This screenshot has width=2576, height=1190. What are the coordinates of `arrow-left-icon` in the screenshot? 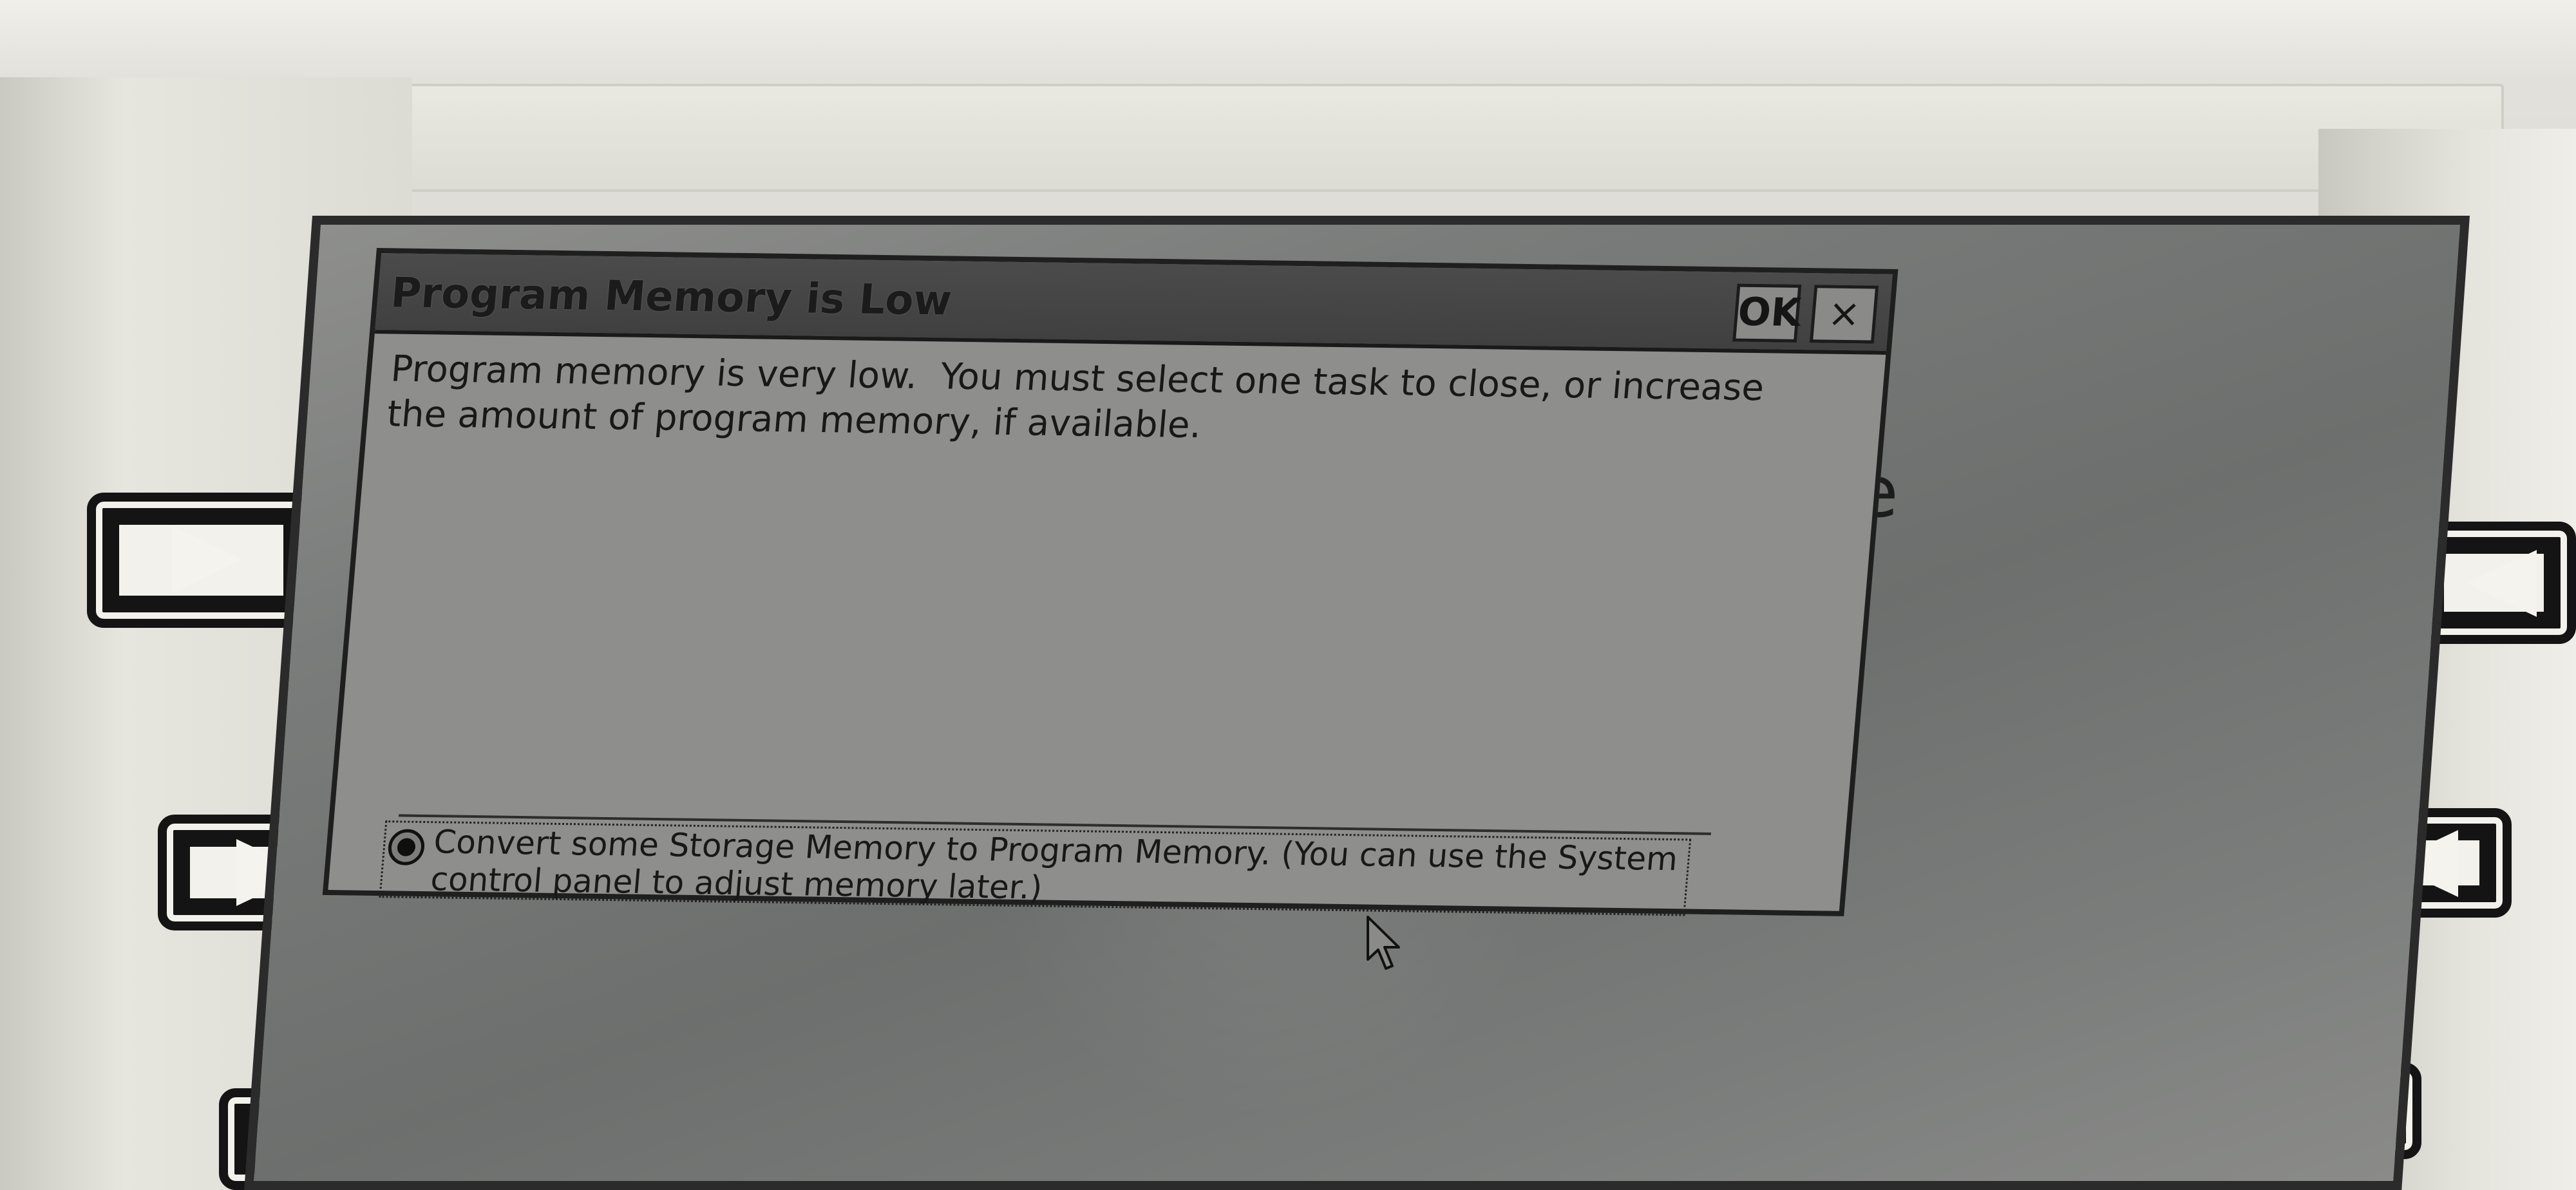 It's located at (2501, 583).